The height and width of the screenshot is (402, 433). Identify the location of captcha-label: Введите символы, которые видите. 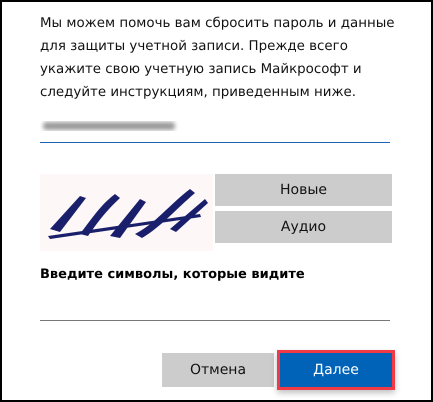
(172, 274).